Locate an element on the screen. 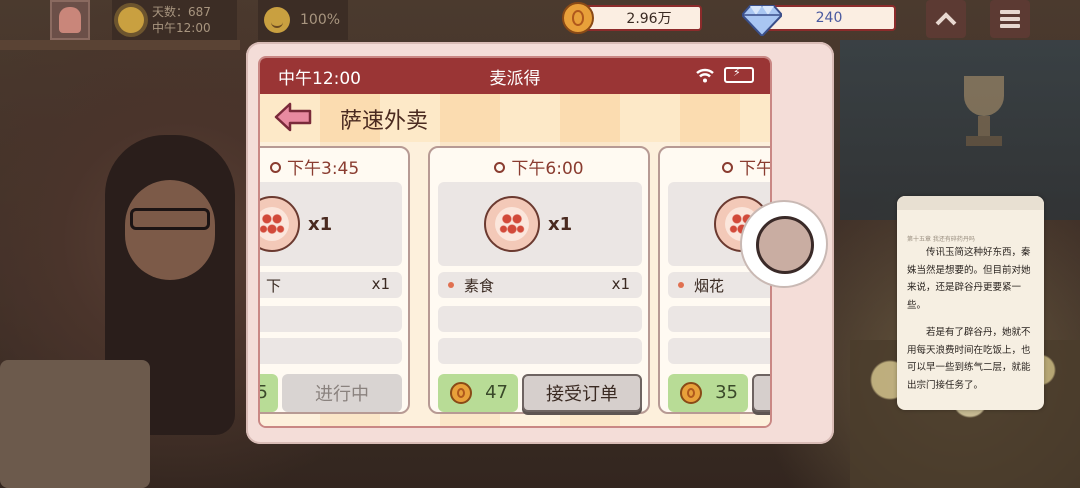  chapter-header: 第十五章 我还有碎药丹吗 is located at coordinates (941, 239).